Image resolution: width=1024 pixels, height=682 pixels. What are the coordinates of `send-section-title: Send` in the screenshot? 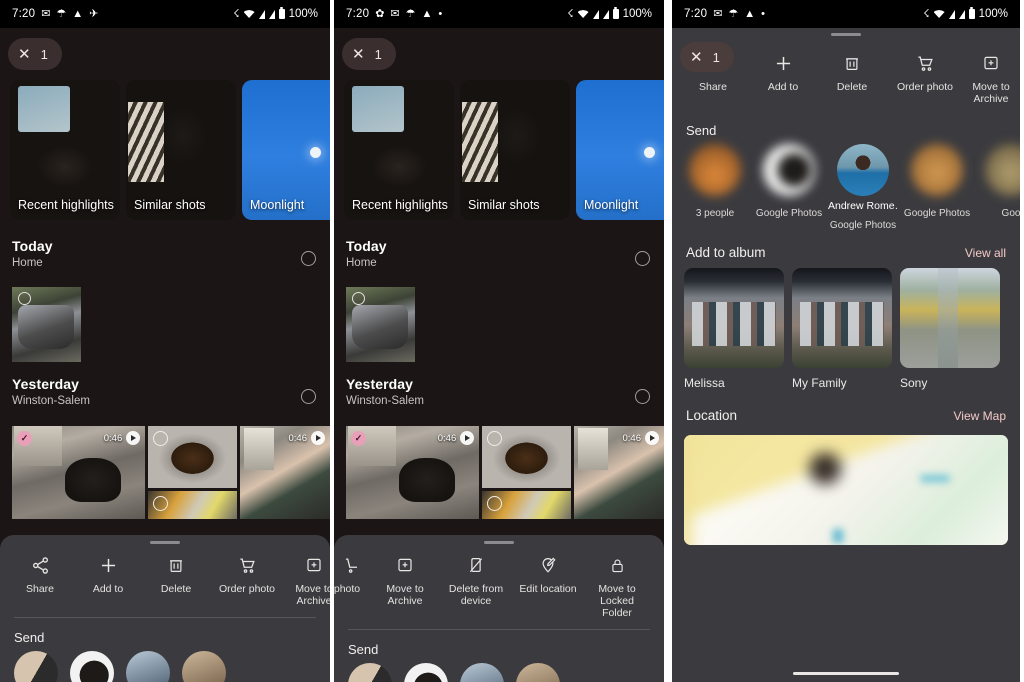 It's located at (29, 637).